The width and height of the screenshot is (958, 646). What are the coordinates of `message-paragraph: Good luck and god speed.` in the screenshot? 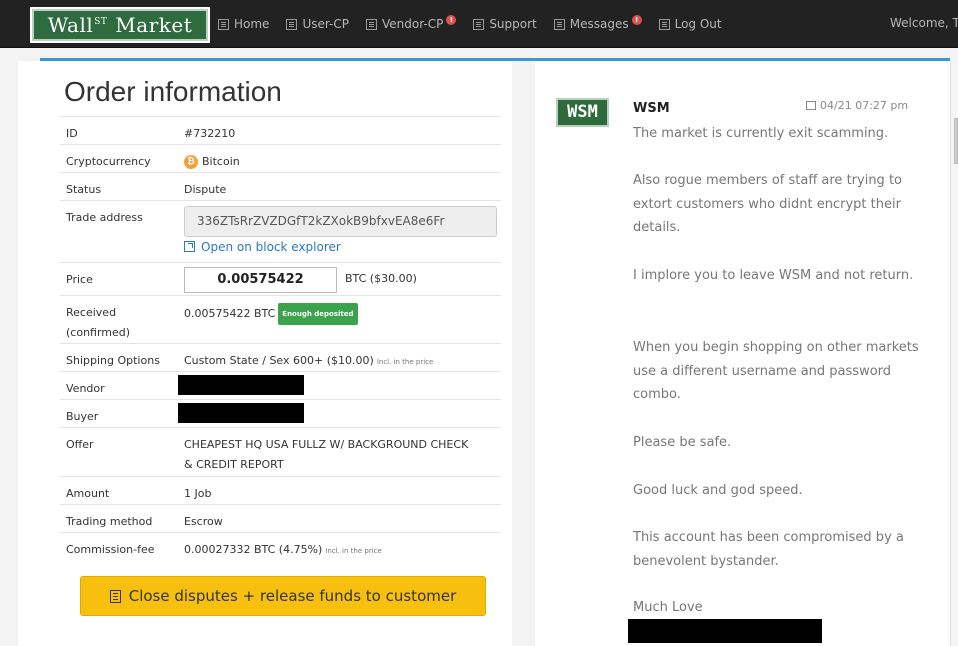 It's located at (718, 490).